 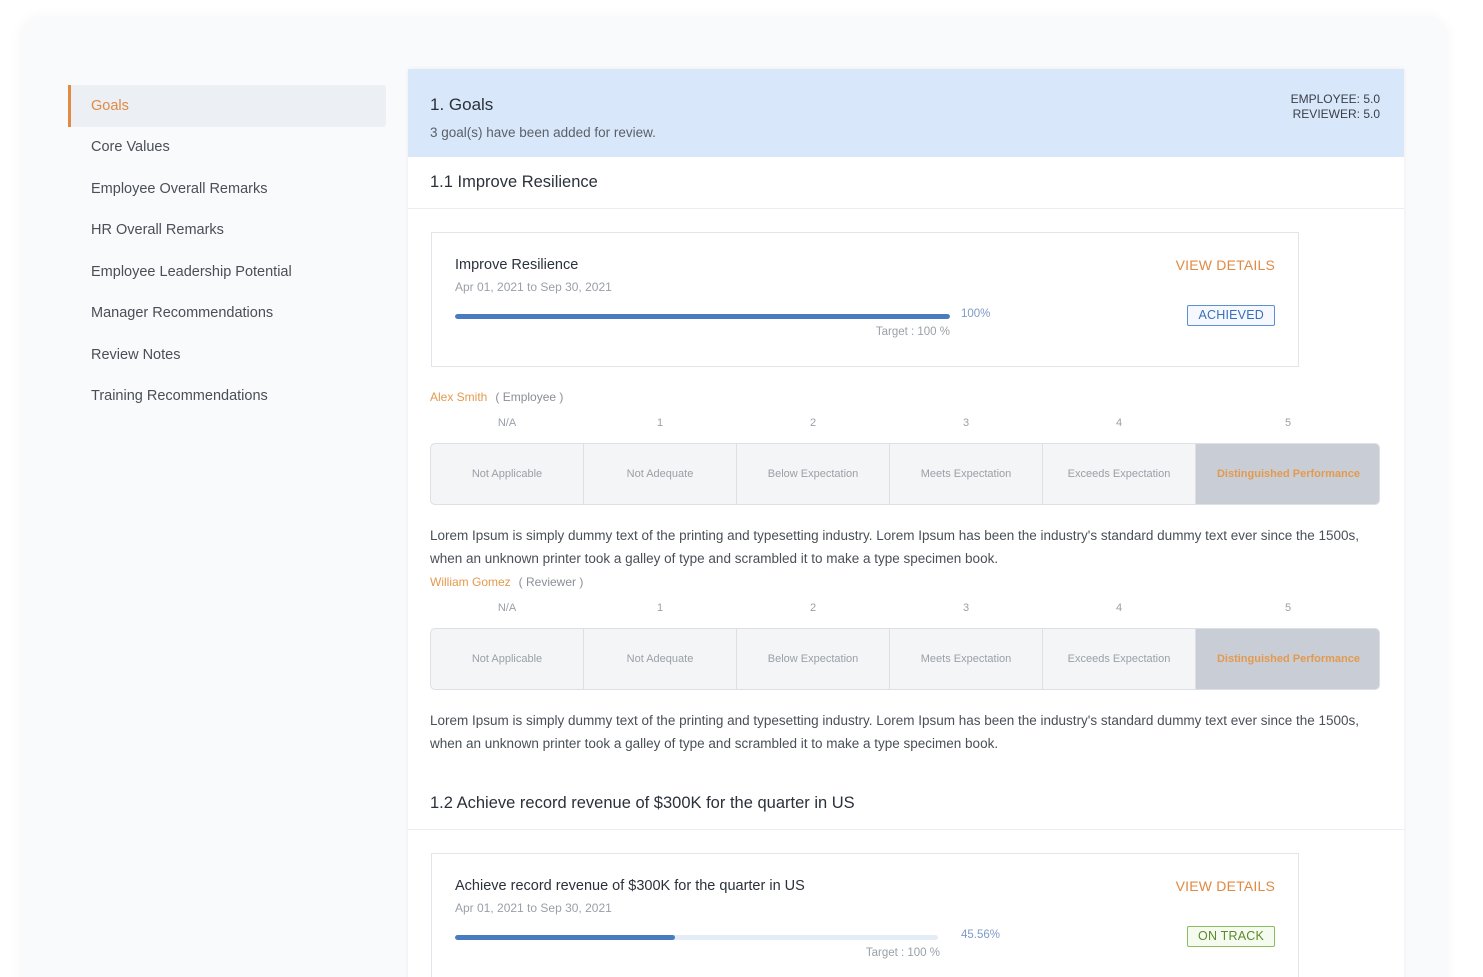 What do you see at coordinates (976, 314) in the screenshot?
I see `goal-progress-percent: 100%` at bounding box center [976, 314].